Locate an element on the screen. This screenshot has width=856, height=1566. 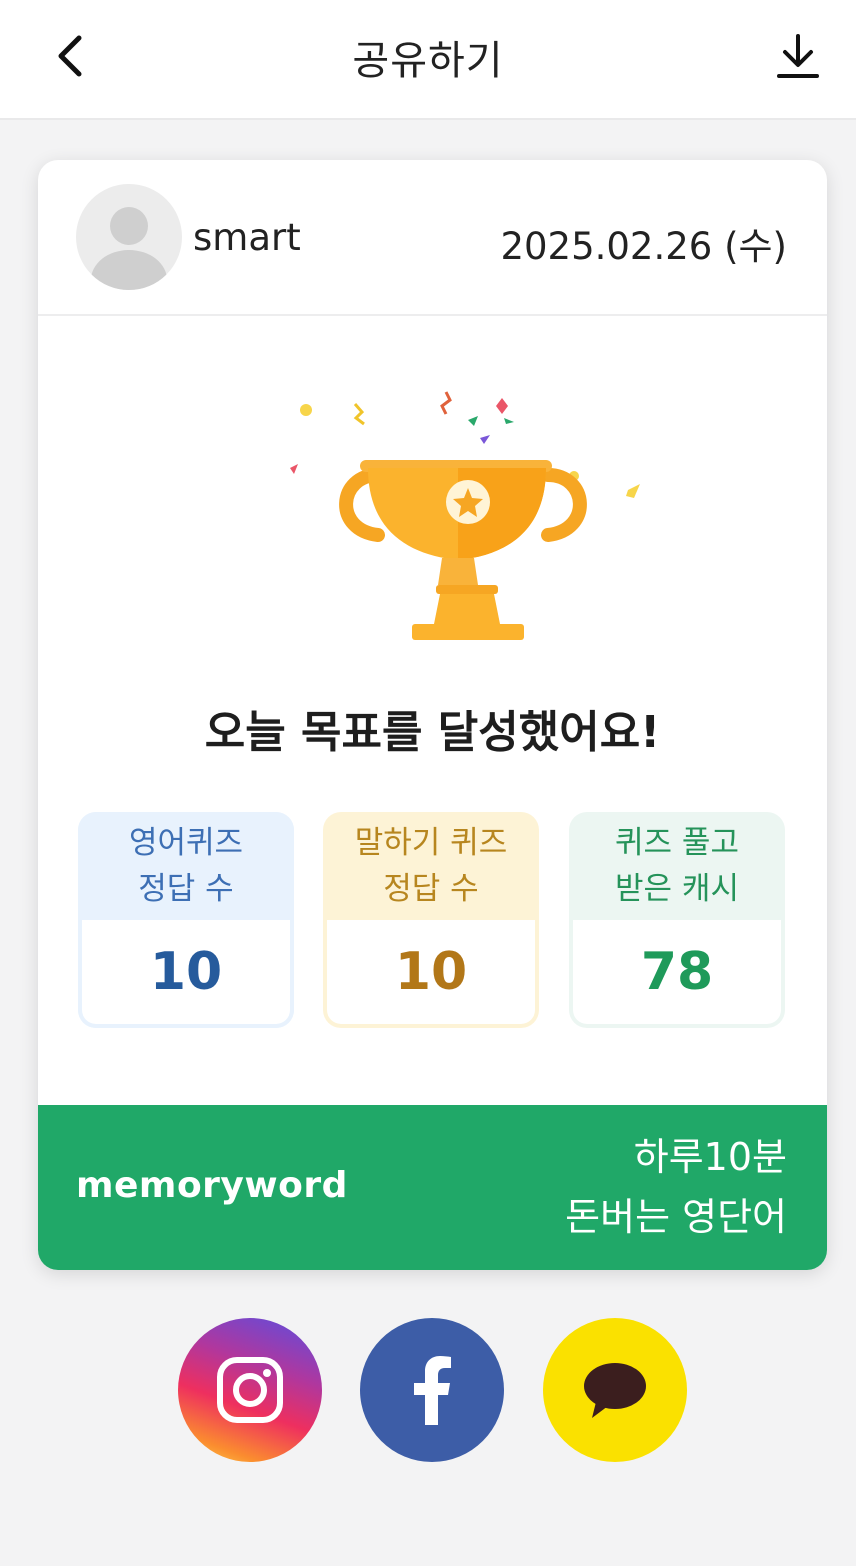
stat-label-line1: 영어퀴즈 is located at coordinates (186, 843).